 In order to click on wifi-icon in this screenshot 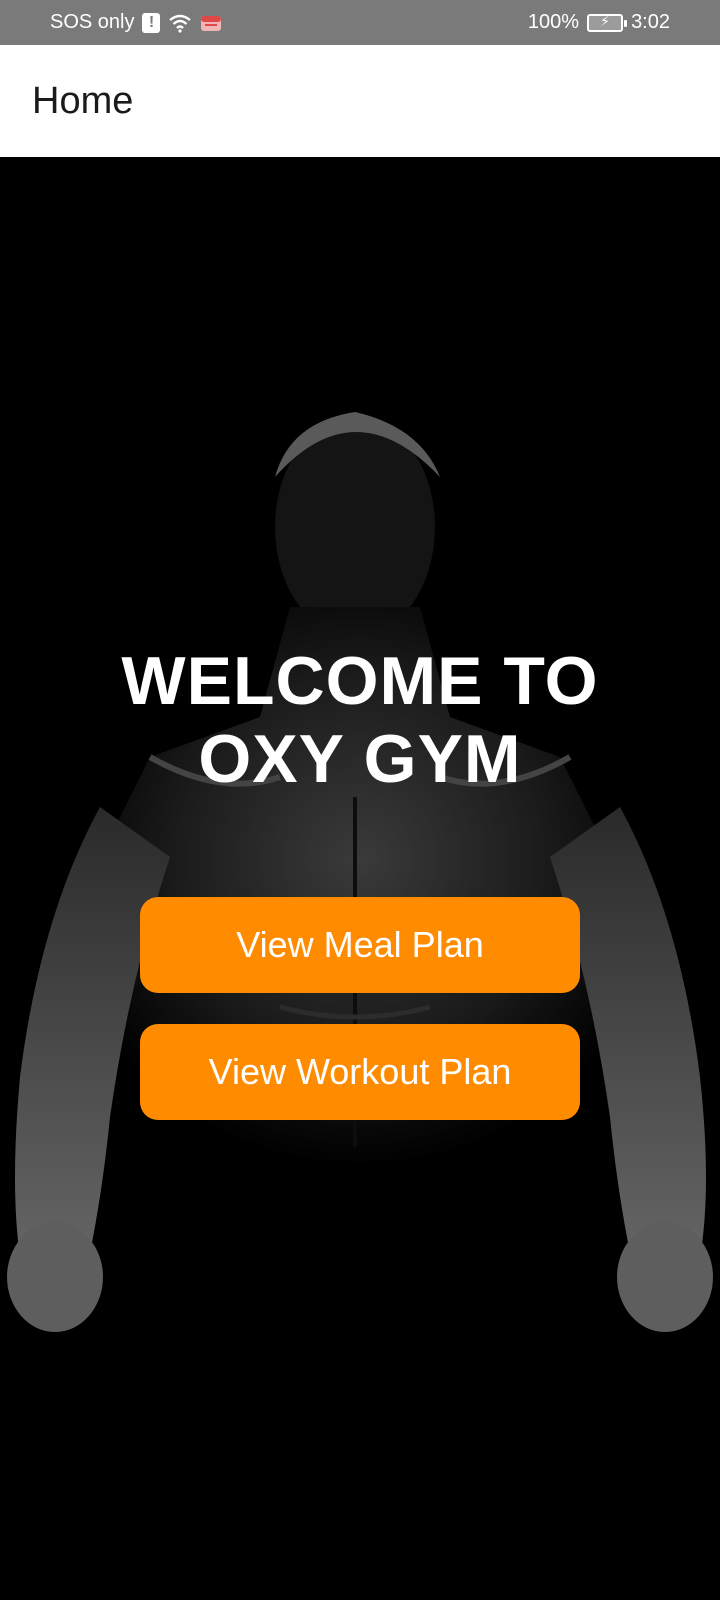, I will do `click(180, 23)`.